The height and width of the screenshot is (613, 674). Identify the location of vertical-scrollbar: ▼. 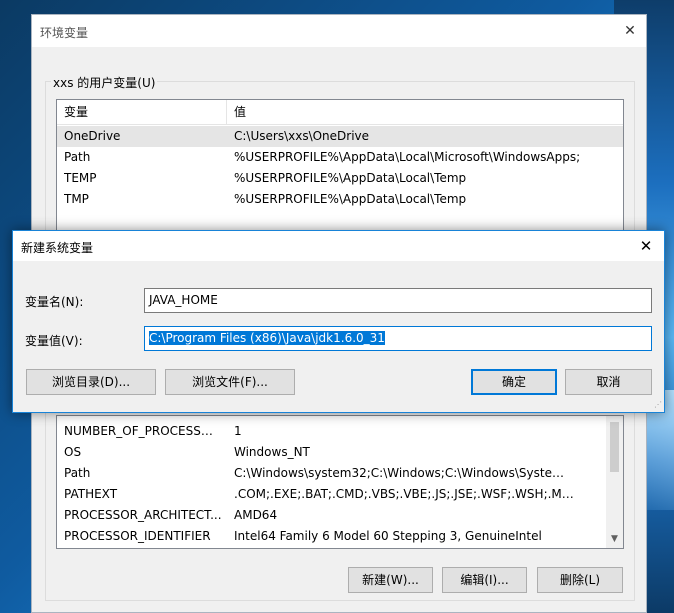
(614, 482).